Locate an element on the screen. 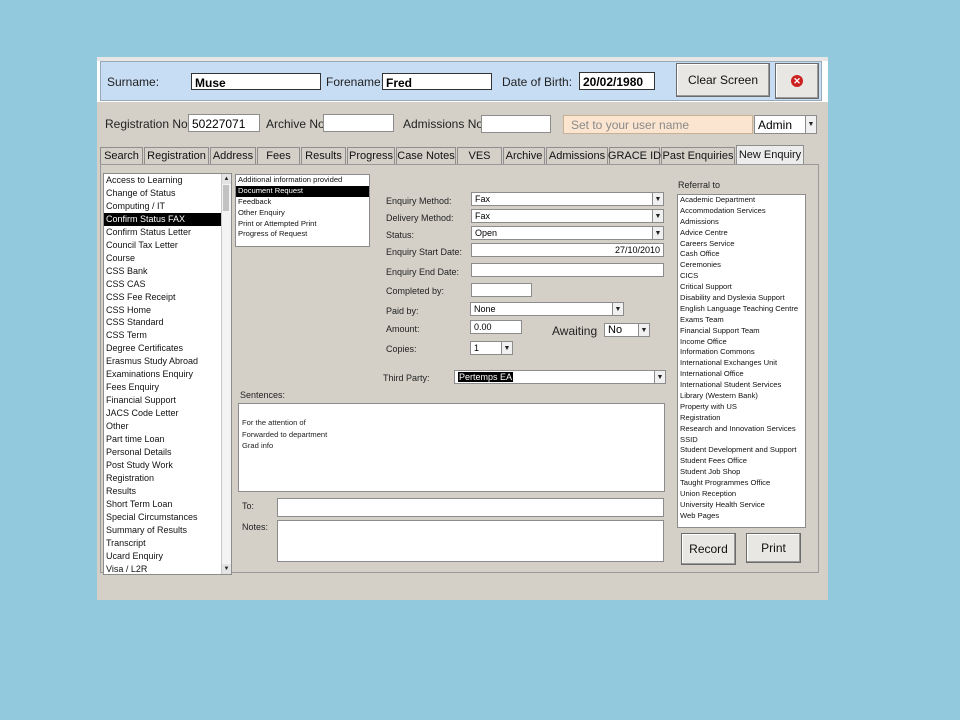 The height and width of the screenshot is (720, 960). enquiry-type-item: Personal Details is located at coordinates (167, 452).